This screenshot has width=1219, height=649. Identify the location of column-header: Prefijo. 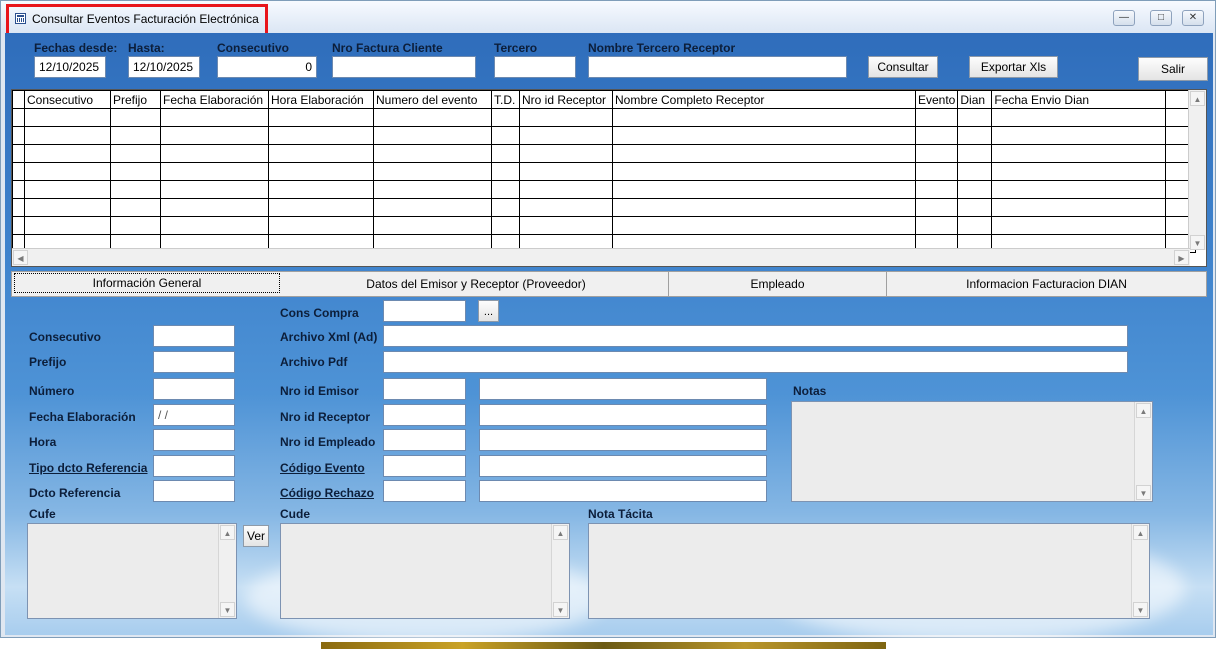
(135, 99).